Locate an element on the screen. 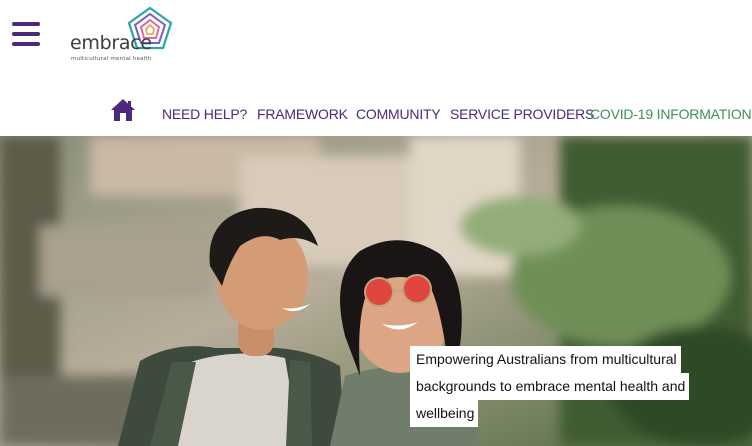 Image resolution: width=752 pixels, height=446 pixels. hero-caption-line: wellbeing is located at coordinates (444, 413).